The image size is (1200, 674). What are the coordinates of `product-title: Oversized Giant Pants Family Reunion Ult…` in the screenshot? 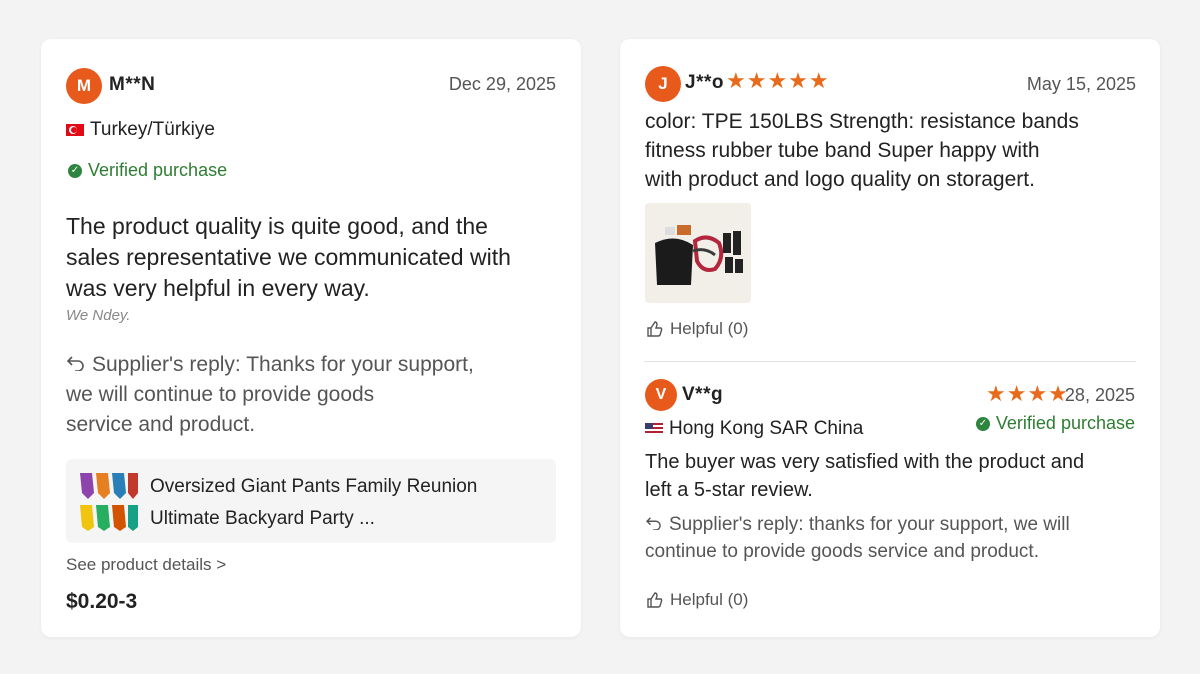 It's located at (350, 503).